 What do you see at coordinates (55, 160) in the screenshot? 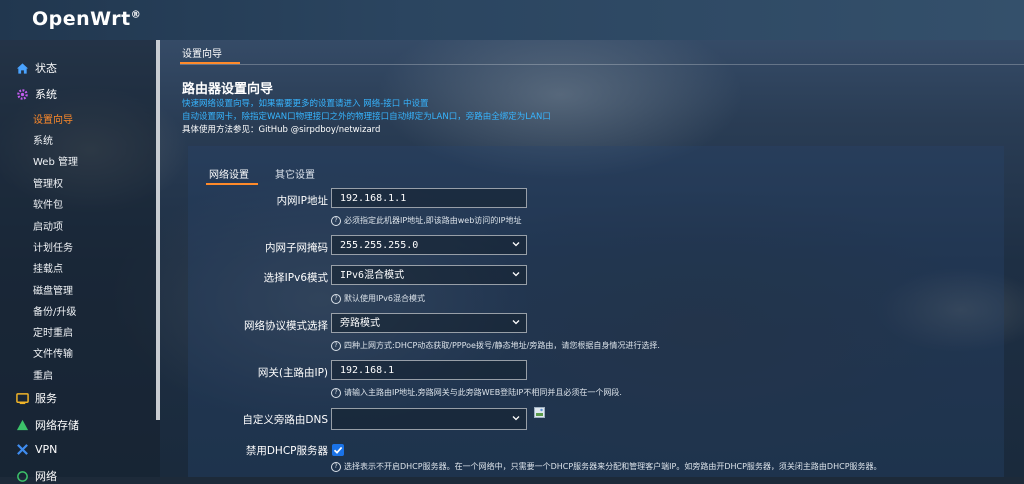
I see `sidebar-sub-web-admin: Web 管理` at bounding box center [55, 160].